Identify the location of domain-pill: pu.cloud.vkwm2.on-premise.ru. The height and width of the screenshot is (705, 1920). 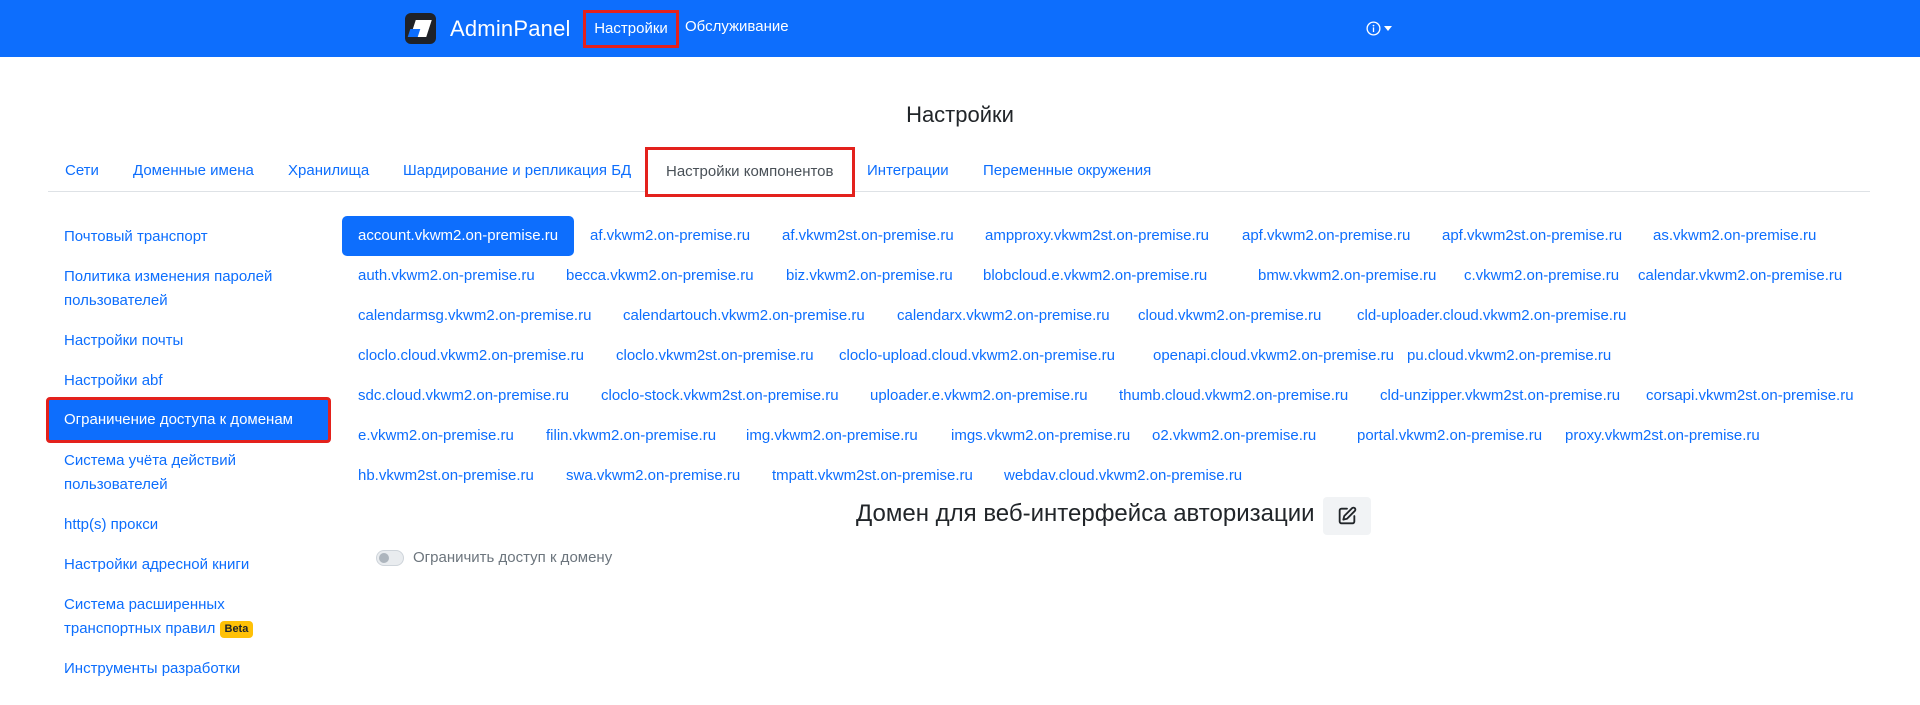
(1509, 356).